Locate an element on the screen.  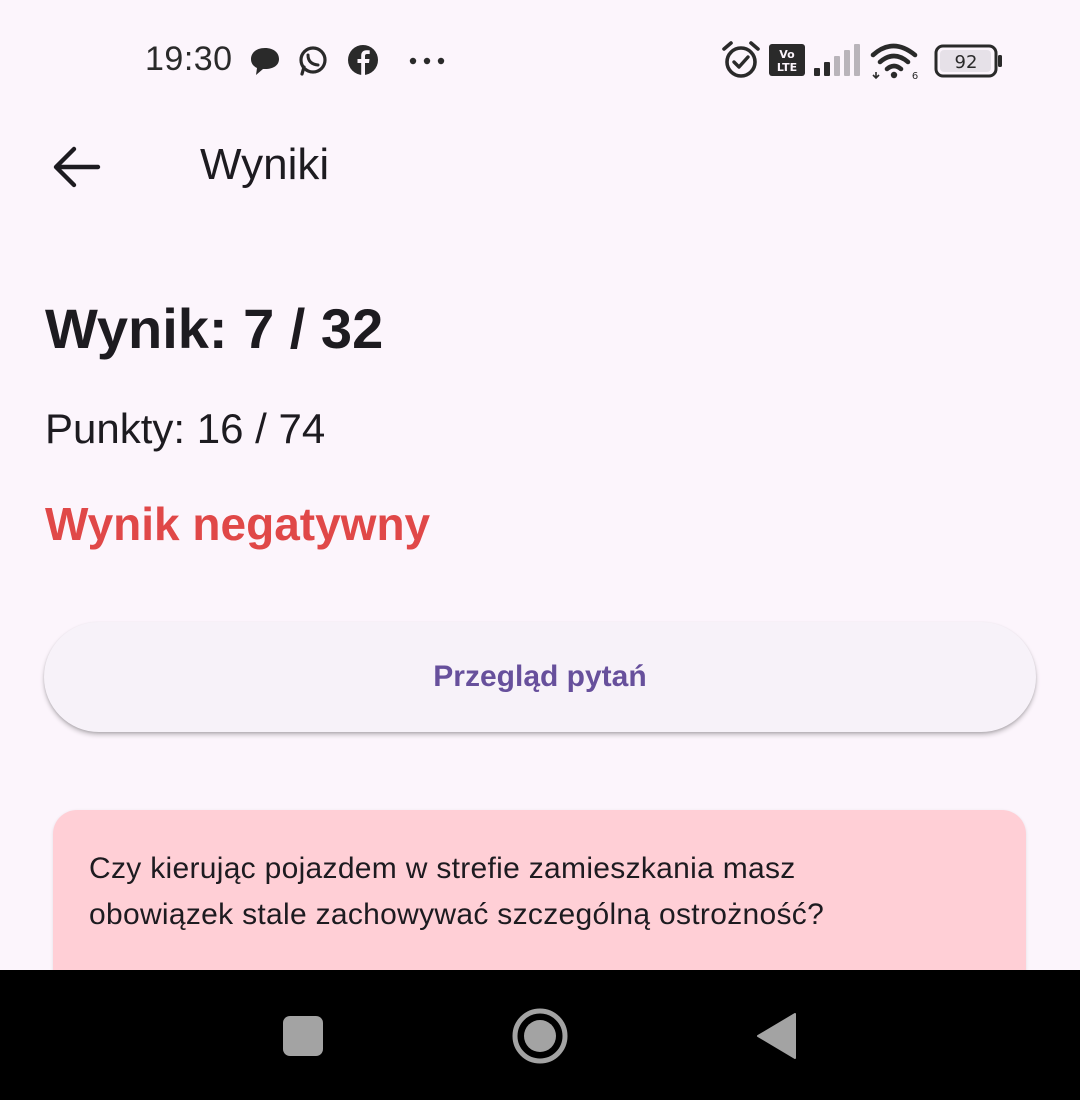
battery-level: 92 is located at coordinates (966, 62).